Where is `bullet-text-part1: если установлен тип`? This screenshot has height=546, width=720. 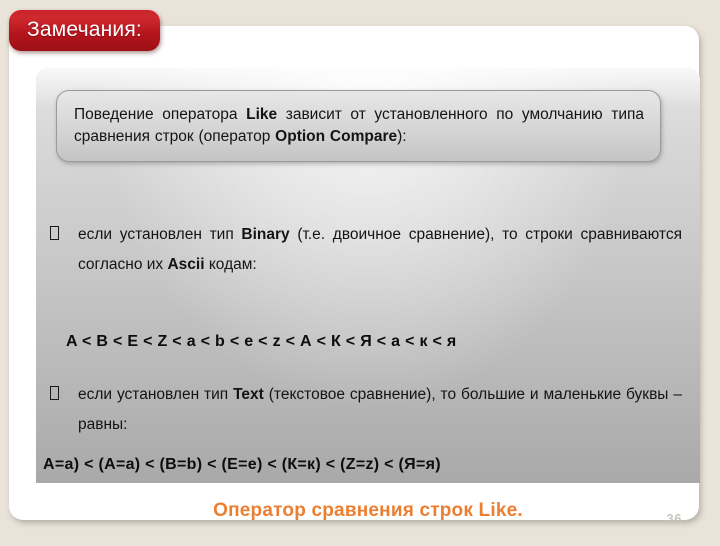
bullet-text-part1: если установлен тип is located at coordinates (156, 394).